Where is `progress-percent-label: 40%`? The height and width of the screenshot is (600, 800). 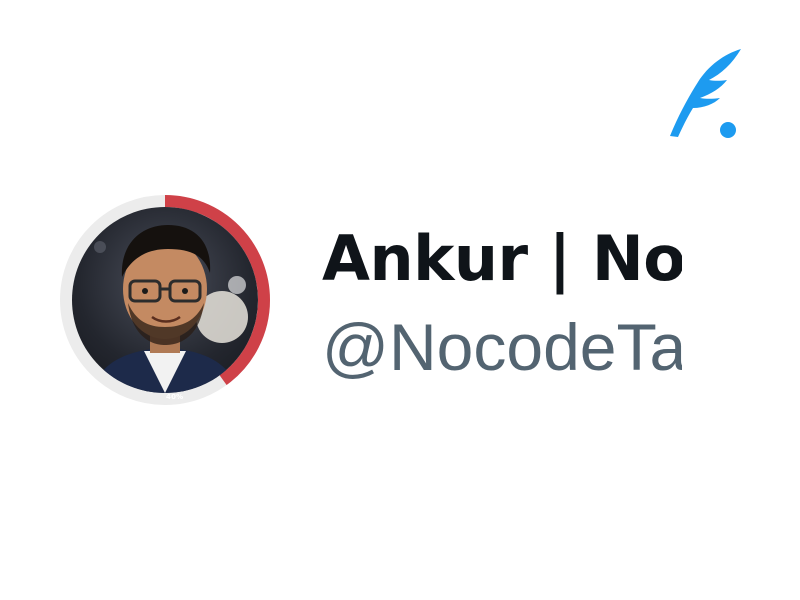 progress-percent-label: 40% is located at coordinates (175, 397).